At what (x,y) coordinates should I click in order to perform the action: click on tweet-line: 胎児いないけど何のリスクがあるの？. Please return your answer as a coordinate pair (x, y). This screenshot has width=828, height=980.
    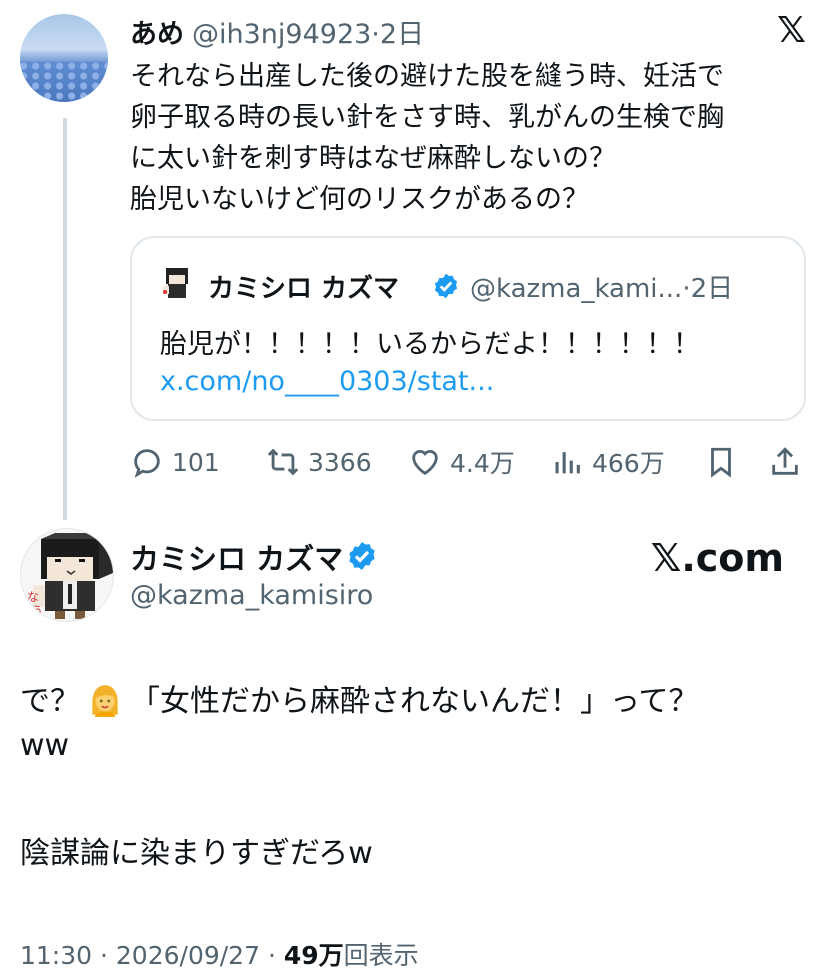
    Looking at the image, I should click on (359, 199).